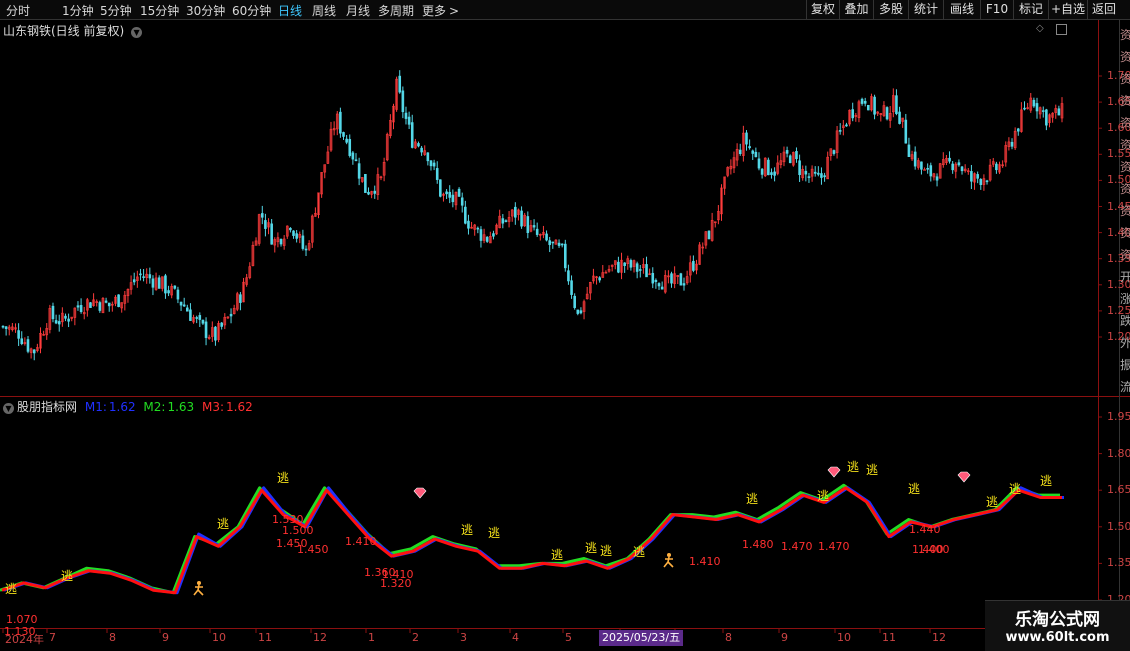  What do you see at coordinates (24, 639) in the screenshot?
I see `date-tick-label: 2024年` at bounding box center [24, 639].